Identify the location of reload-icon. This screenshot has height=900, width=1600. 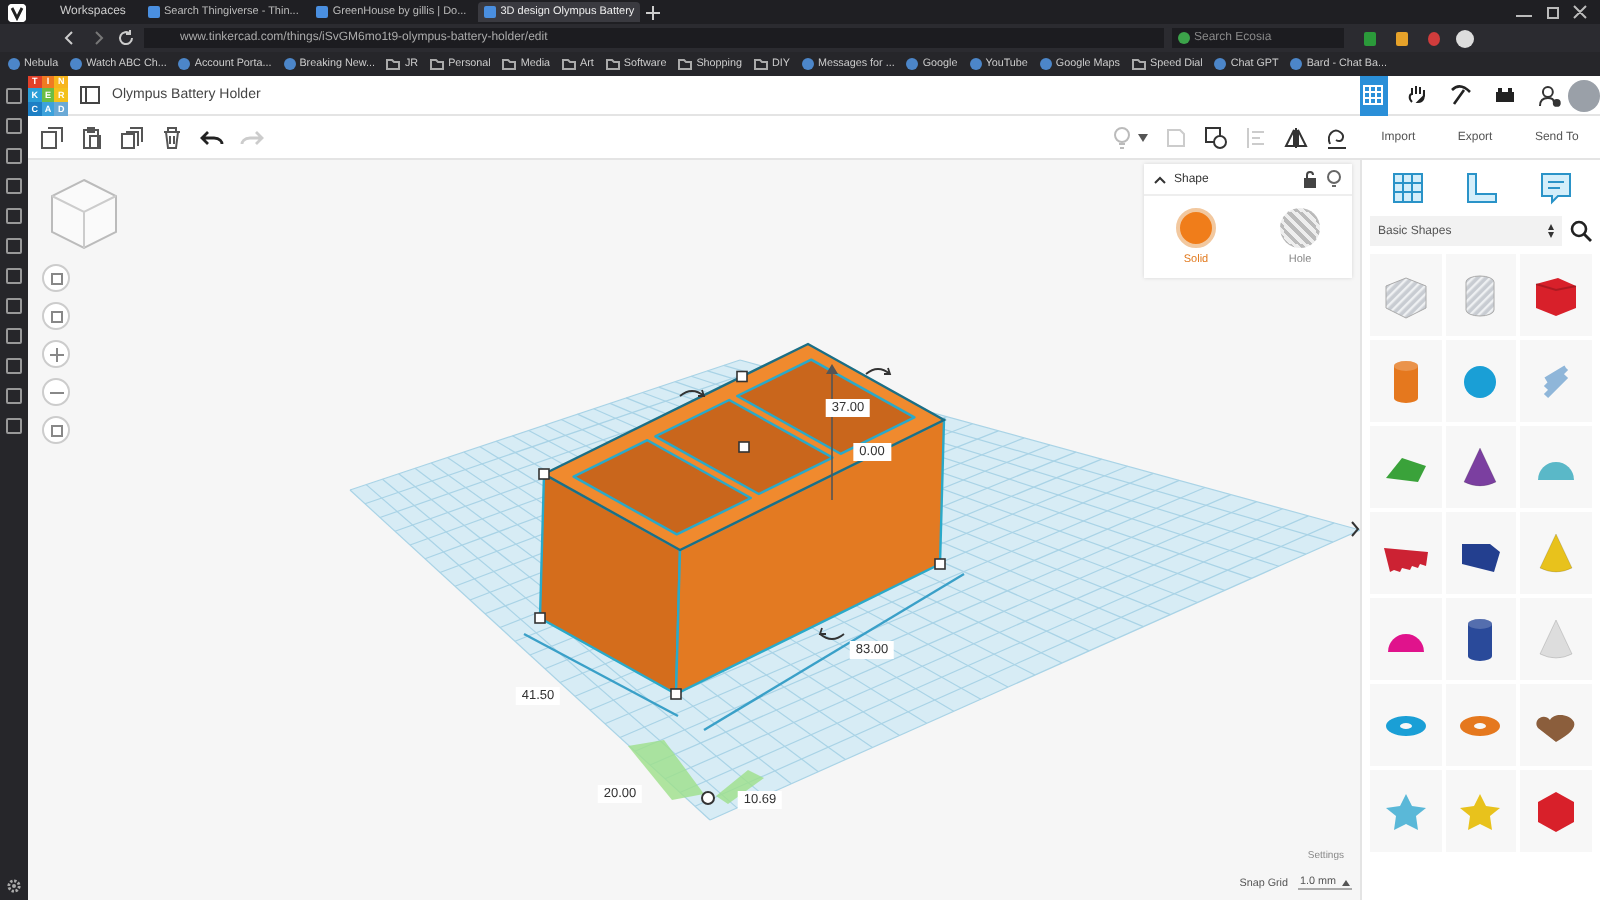
(126, 38).